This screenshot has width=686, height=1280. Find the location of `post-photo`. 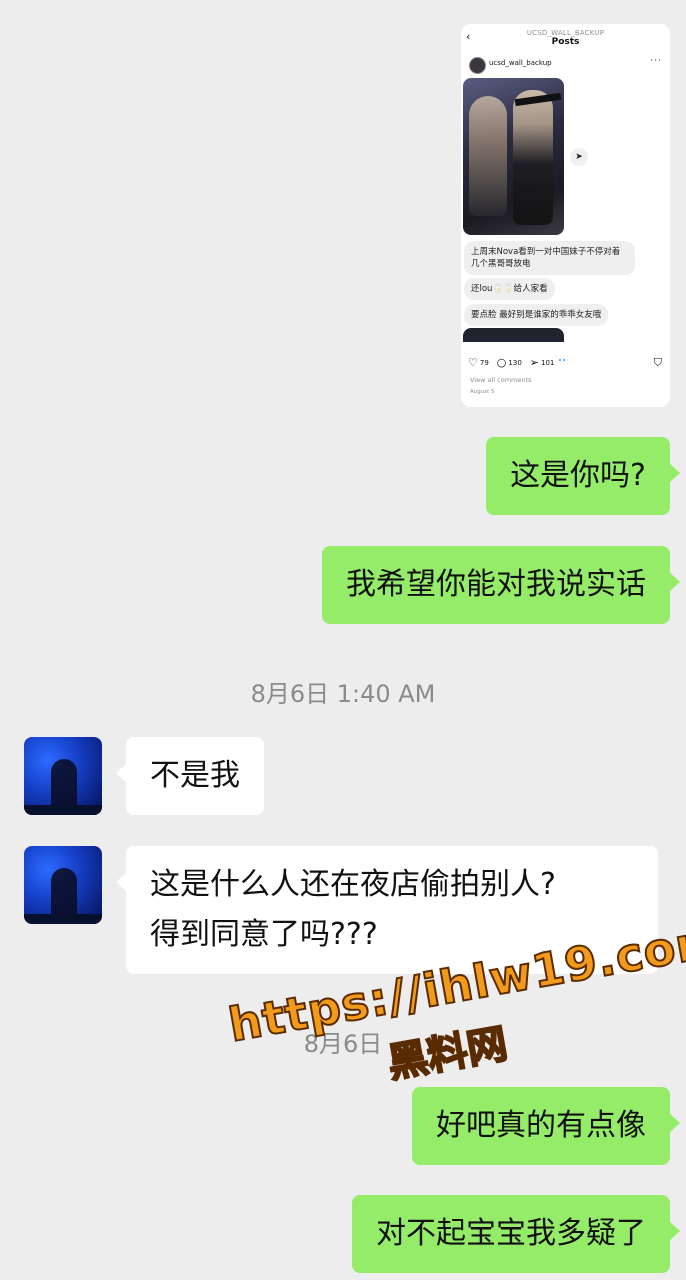

post-photo is located at coordinates (513, 156).